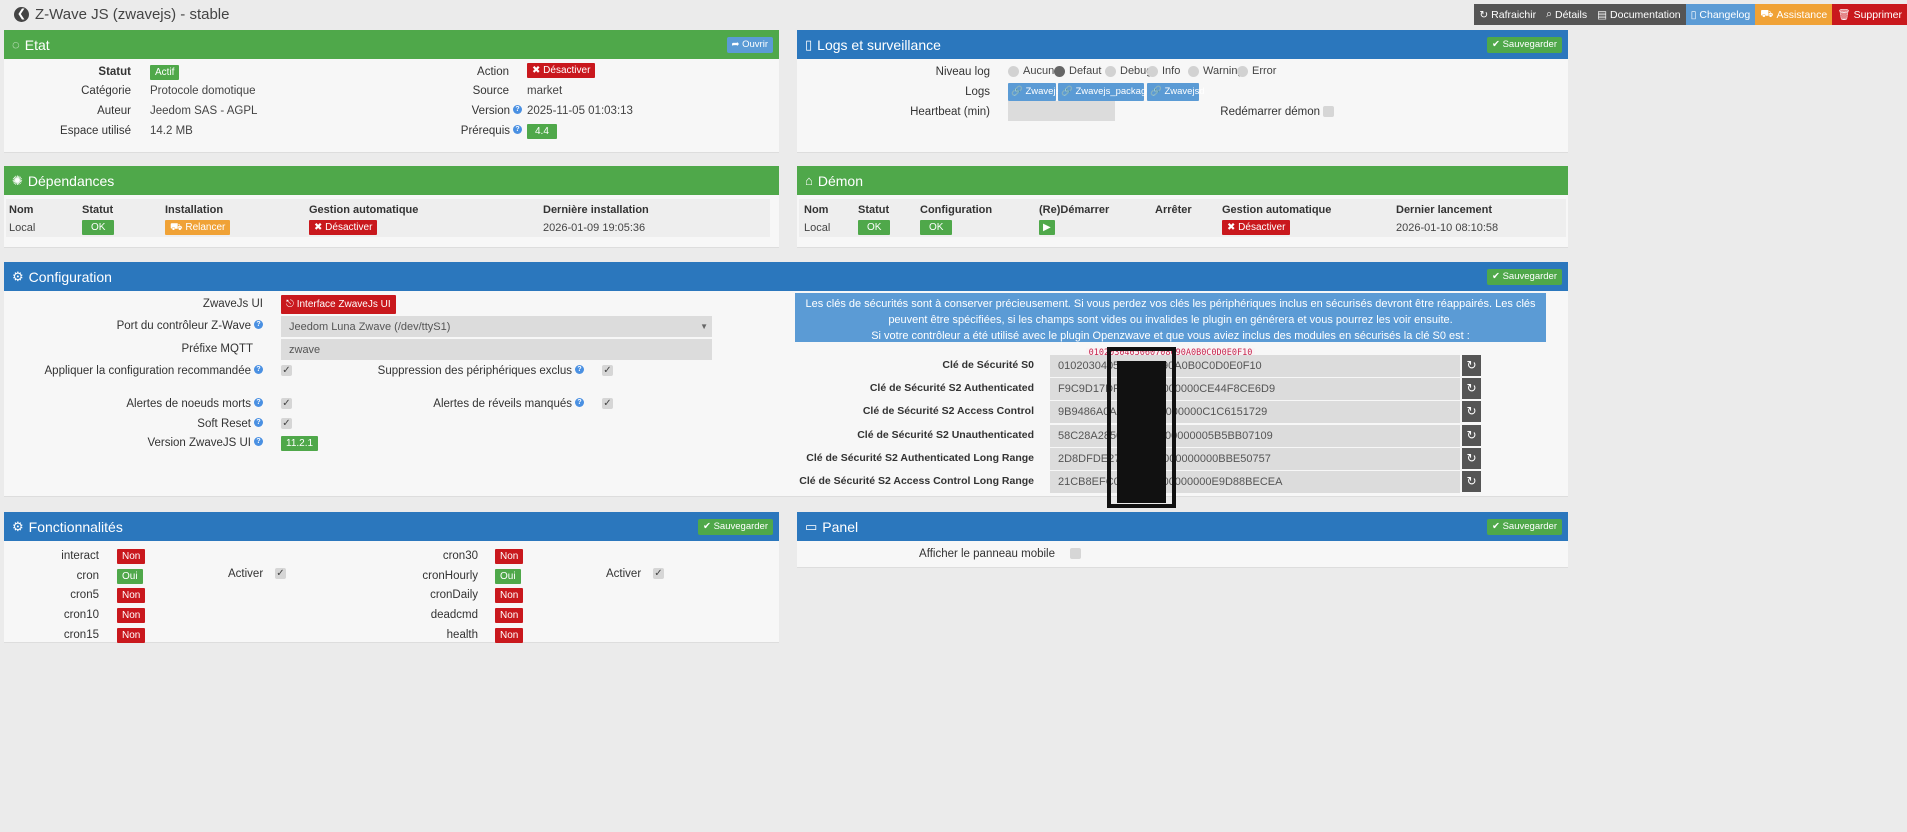 The width and height of the screenshot is (1907, 832). Describe the element at coordinates (493, 72) in the screenshot. I see `action-label: Action` at that location.